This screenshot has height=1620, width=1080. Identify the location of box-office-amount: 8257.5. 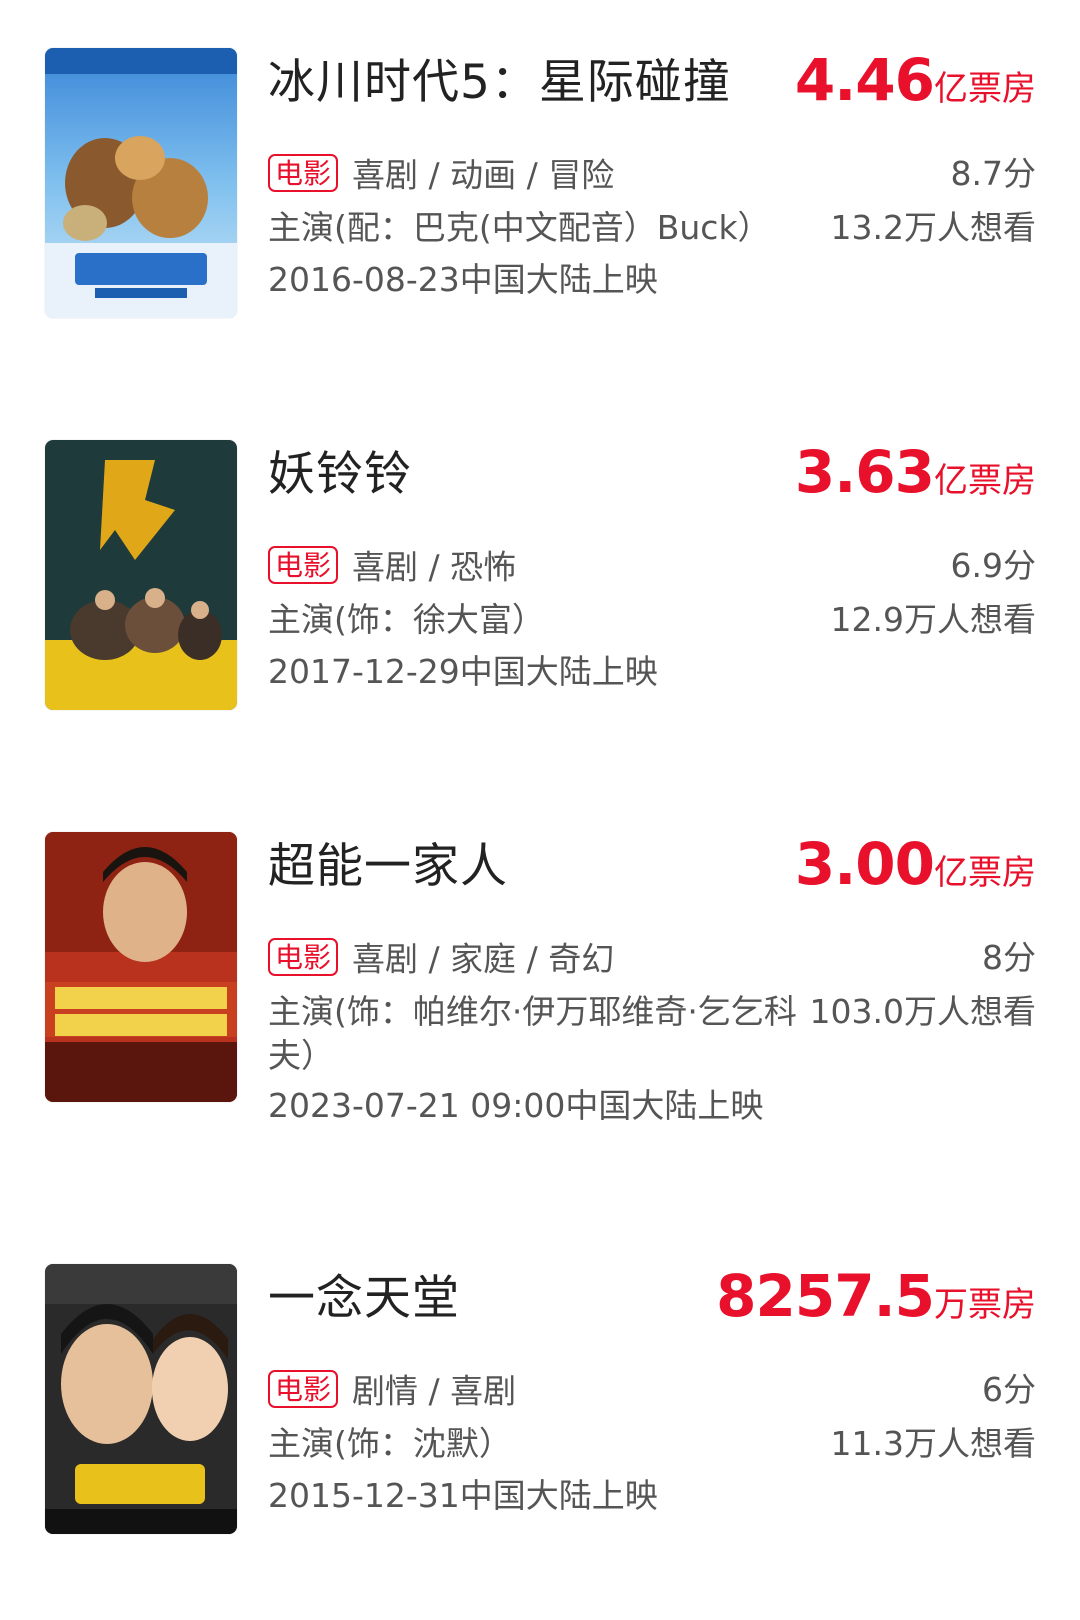
(825, 1296).